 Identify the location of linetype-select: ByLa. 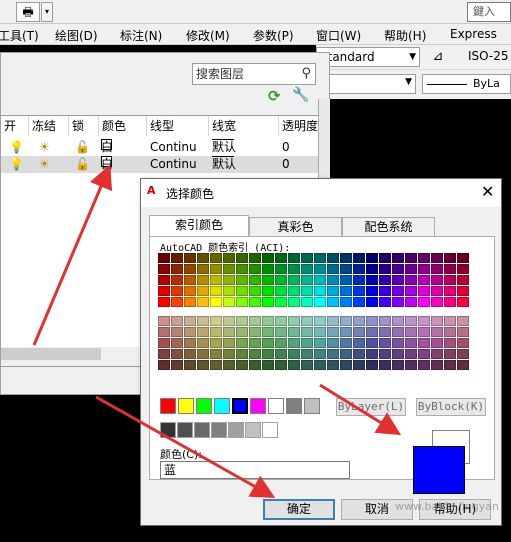
(466, 84).